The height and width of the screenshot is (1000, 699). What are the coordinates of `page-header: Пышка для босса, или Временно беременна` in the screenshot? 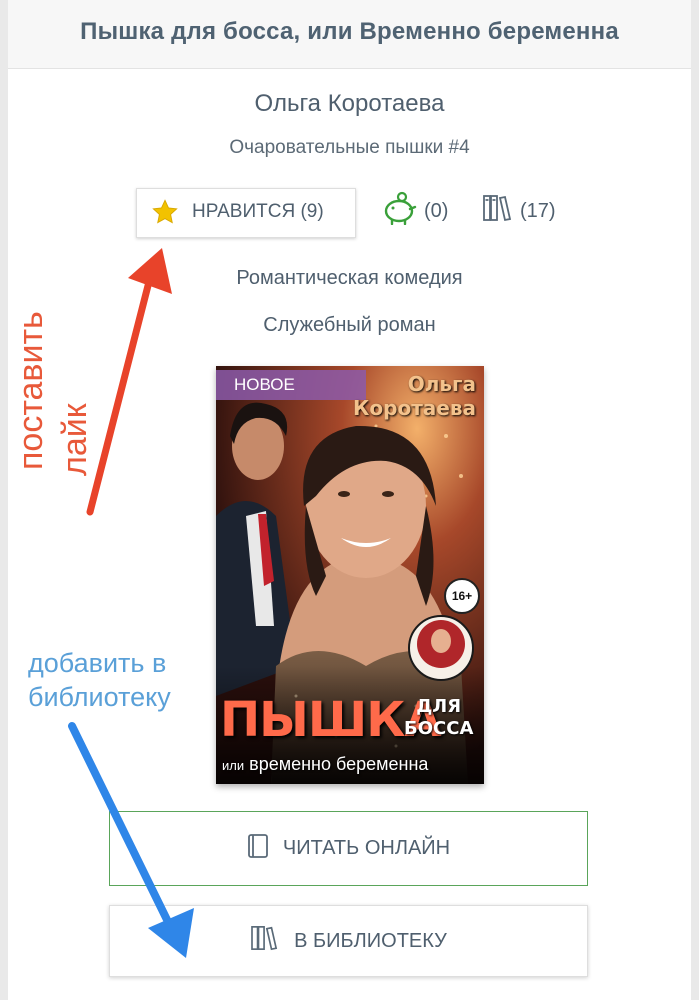 It's located at (349, 34).